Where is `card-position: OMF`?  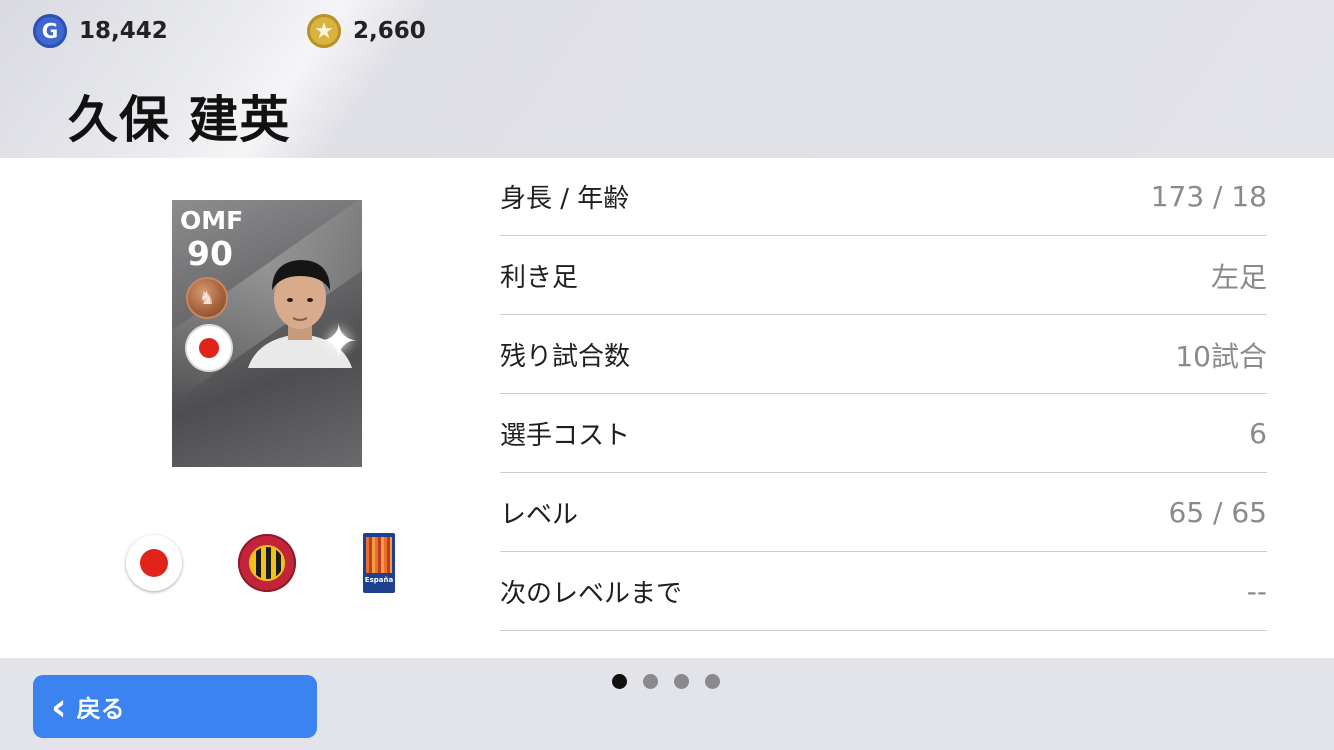 card-position: OMF is located at coordinates (212, 220).